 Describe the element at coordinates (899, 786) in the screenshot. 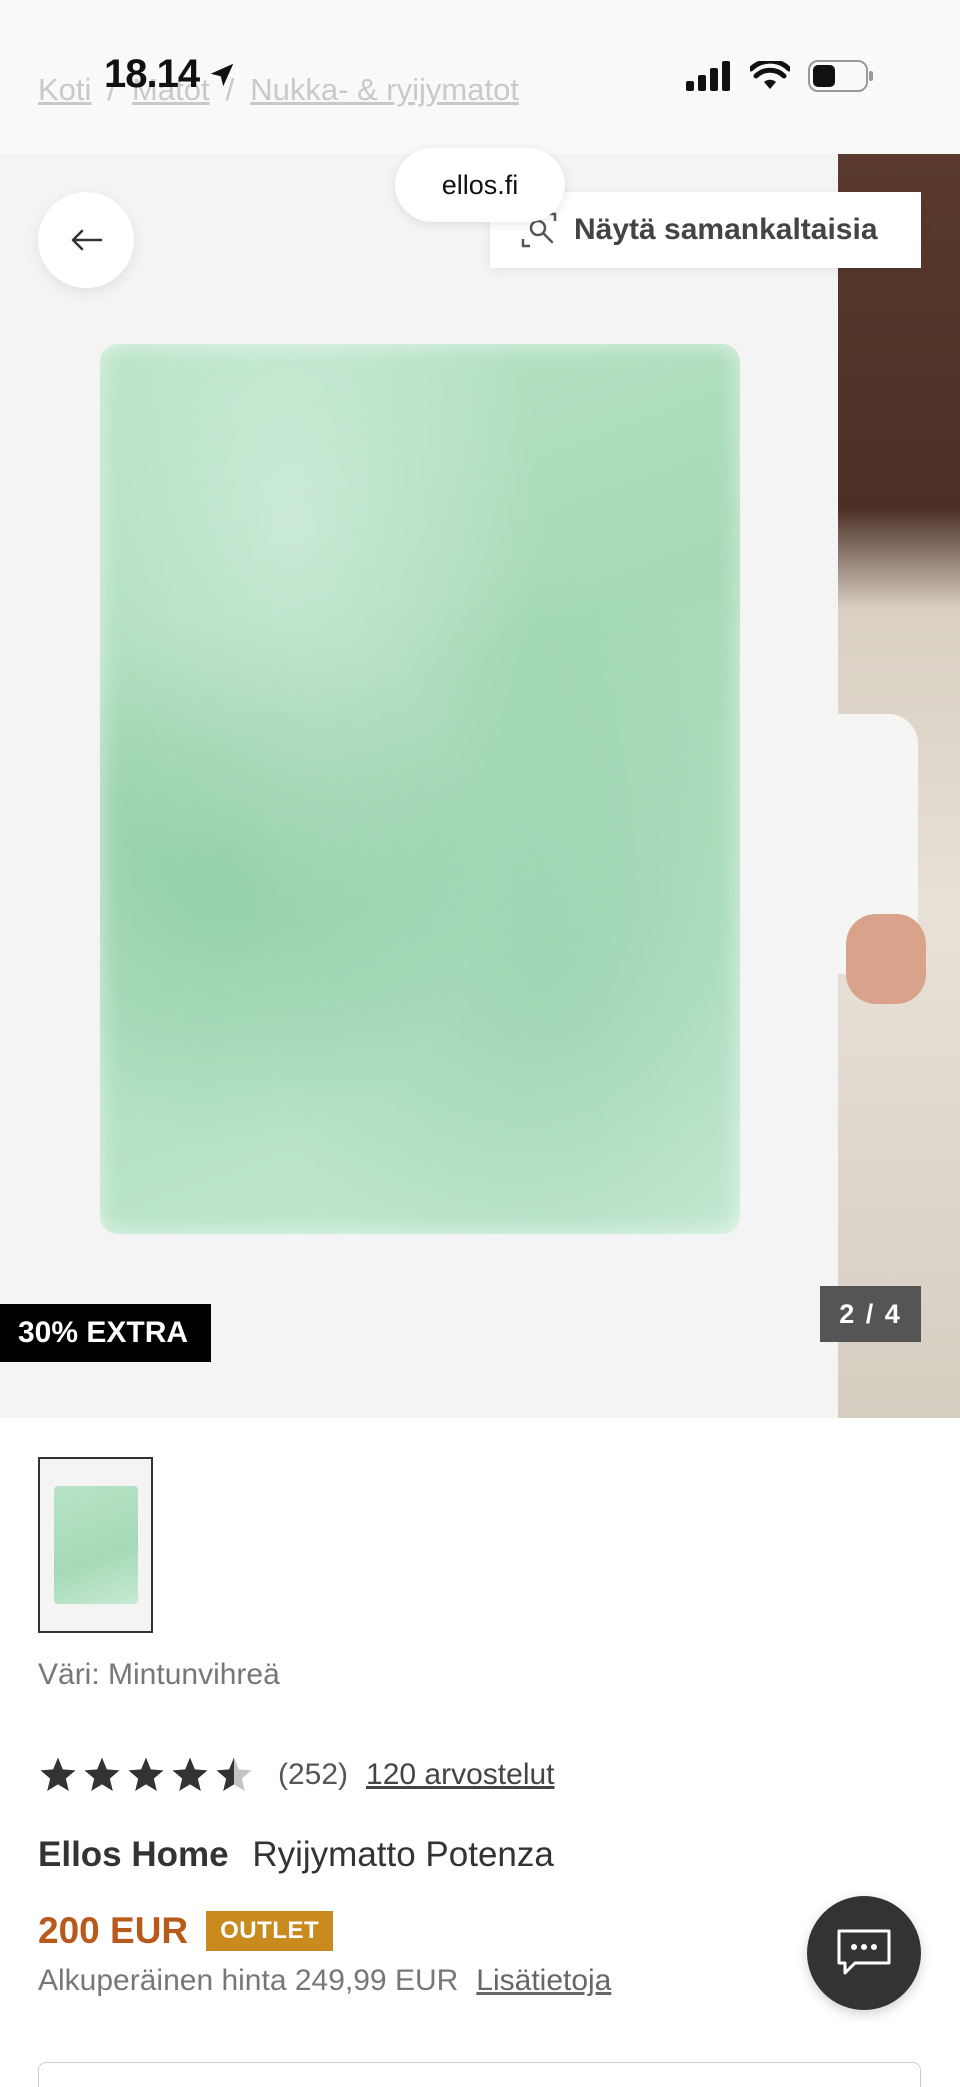

I see `product-image-next` at that location.